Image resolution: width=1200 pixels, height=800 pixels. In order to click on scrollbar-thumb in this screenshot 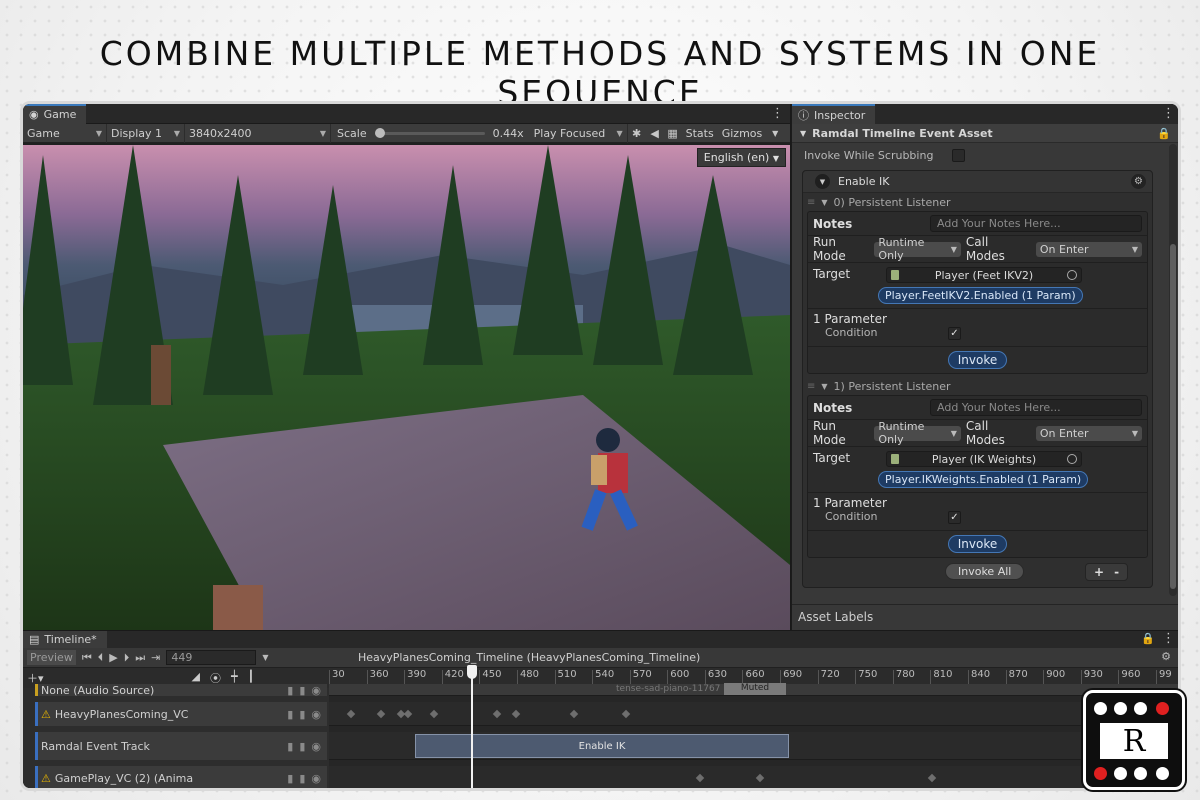, I will do `click(1173, 416)`.